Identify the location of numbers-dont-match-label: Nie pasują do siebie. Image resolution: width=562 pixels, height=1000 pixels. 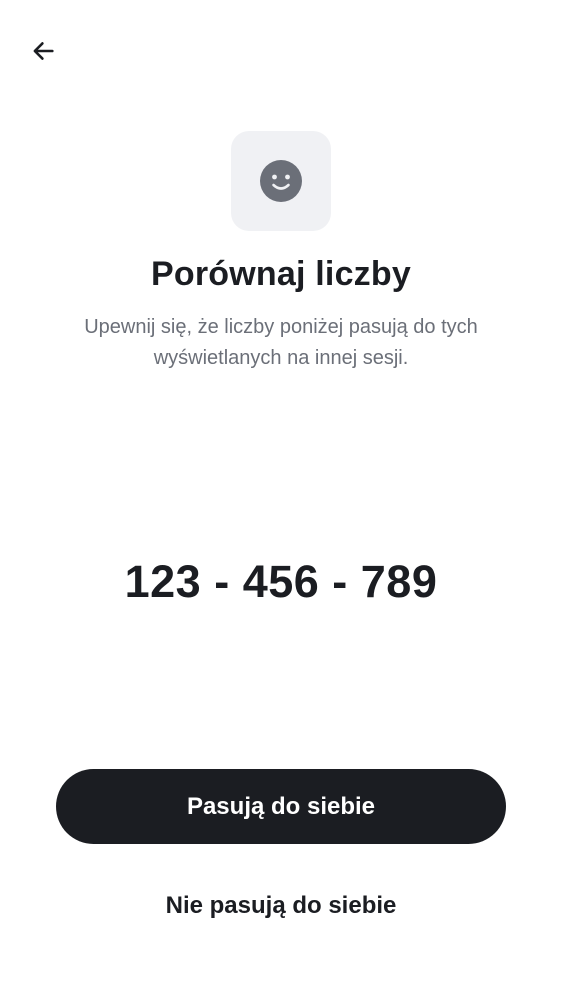
(281, 905).